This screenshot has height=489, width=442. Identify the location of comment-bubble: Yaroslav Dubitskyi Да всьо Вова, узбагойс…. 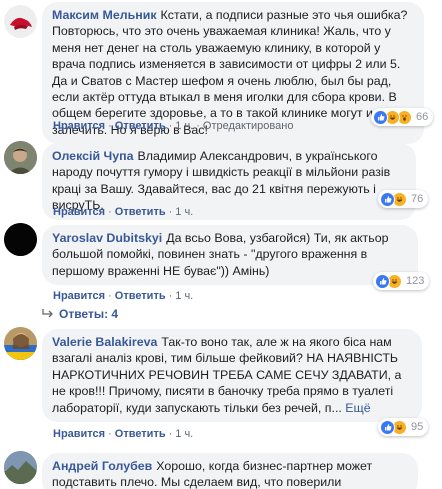
(230, 255).